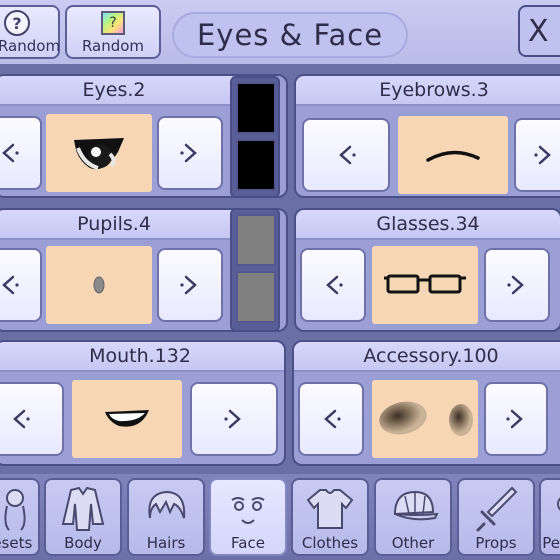  I want to click on question-circle-icon: ?, so click(17, 23).